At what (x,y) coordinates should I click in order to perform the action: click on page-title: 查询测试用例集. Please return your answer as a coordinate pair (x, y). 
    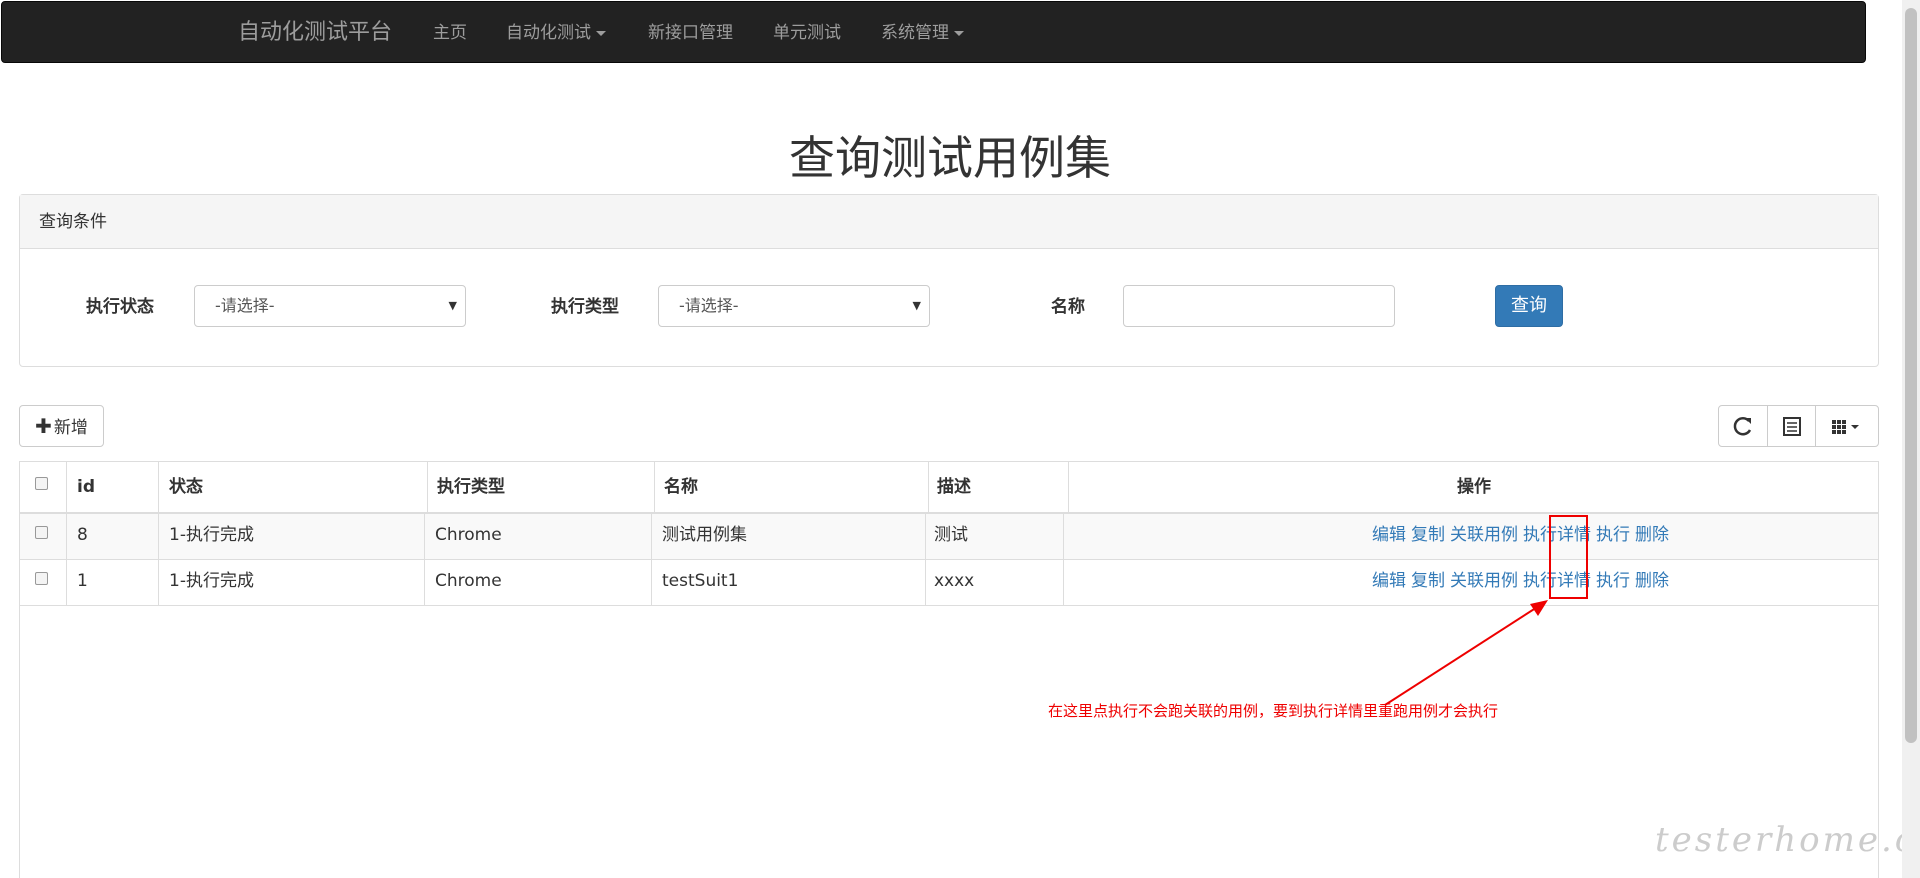
    Looking at the image, I should click on (950, 158).